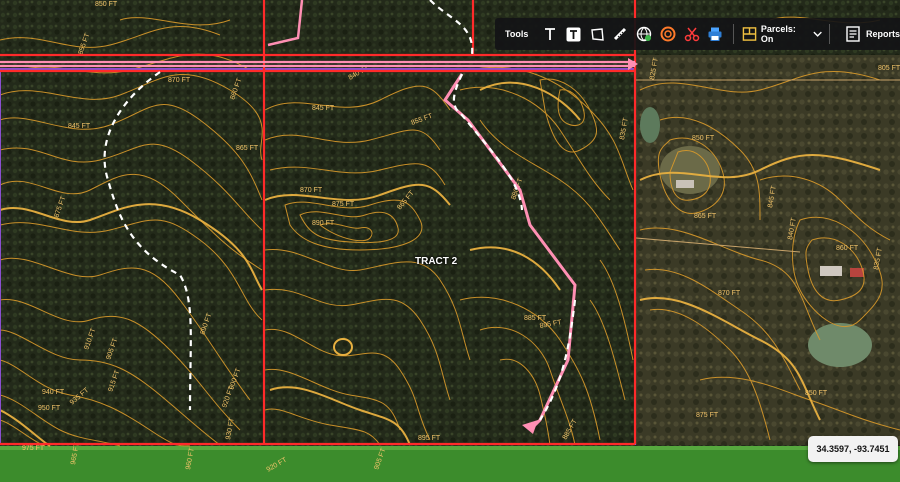 This screenshot has width=900, height=482. Describe the element at coordinates (323, 223) in the screenshot. I see `contour-label: 890 FT` at that location.